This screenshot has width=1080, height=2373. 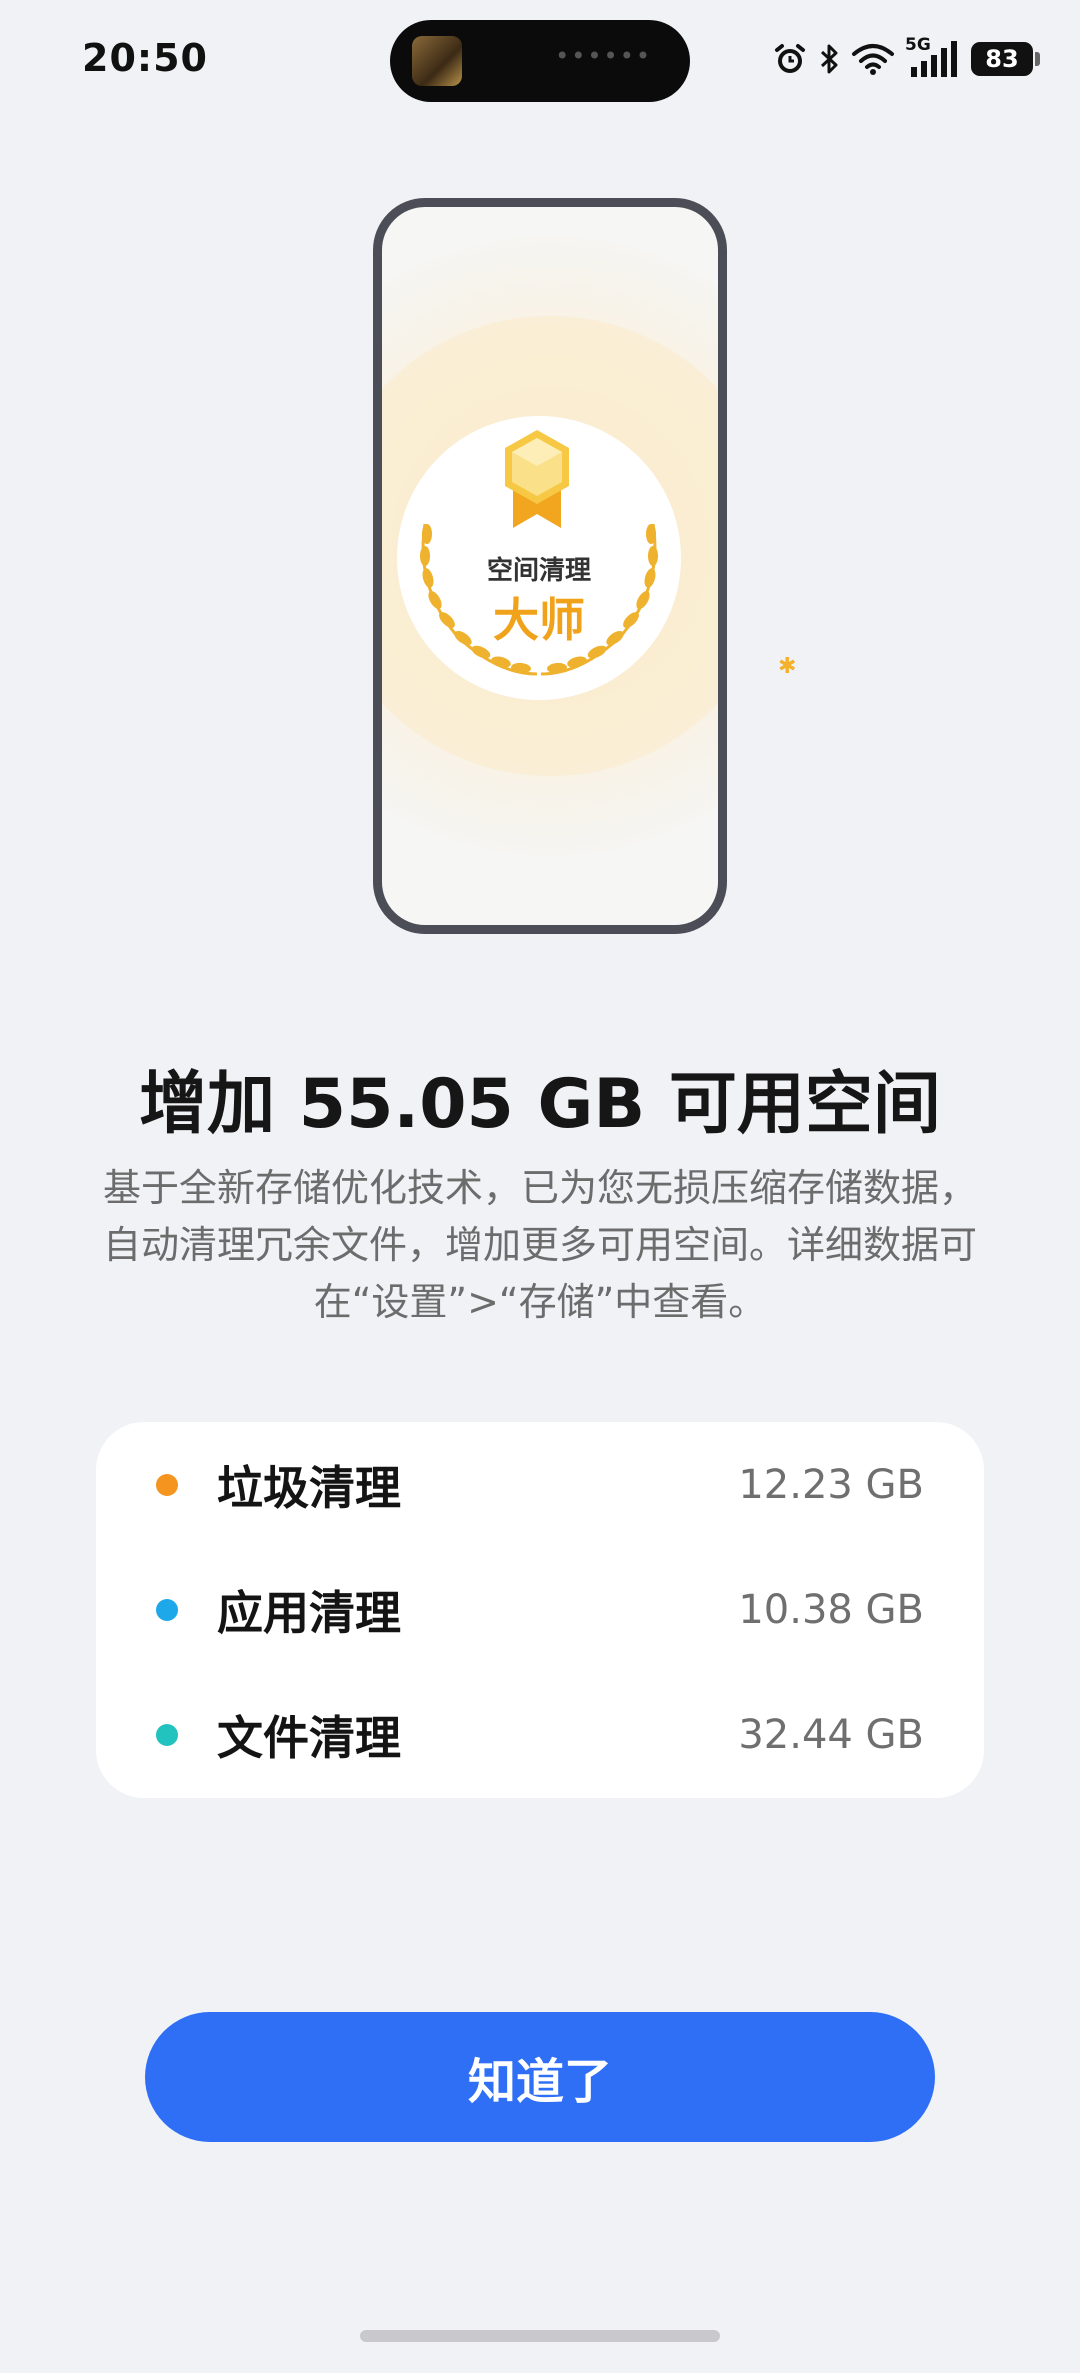 I want to click on result-headline: 增加 55.05 GB 可用空间, so click(x=540, y=1104).